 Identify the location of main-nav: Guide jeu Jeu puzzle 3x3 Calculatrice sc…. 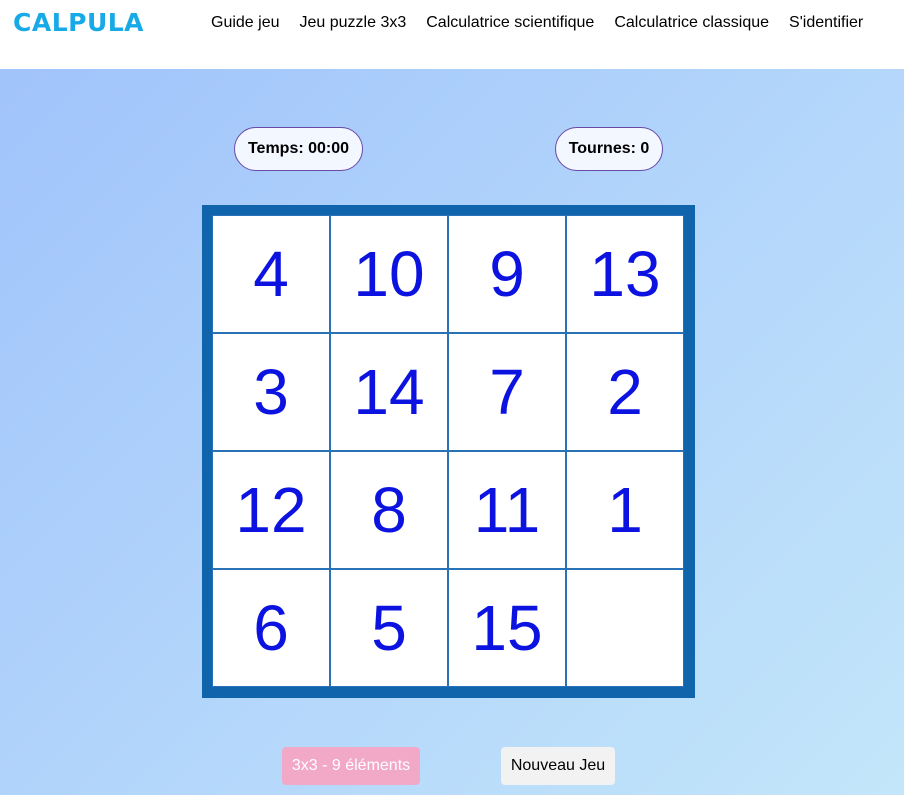
(537, 23).